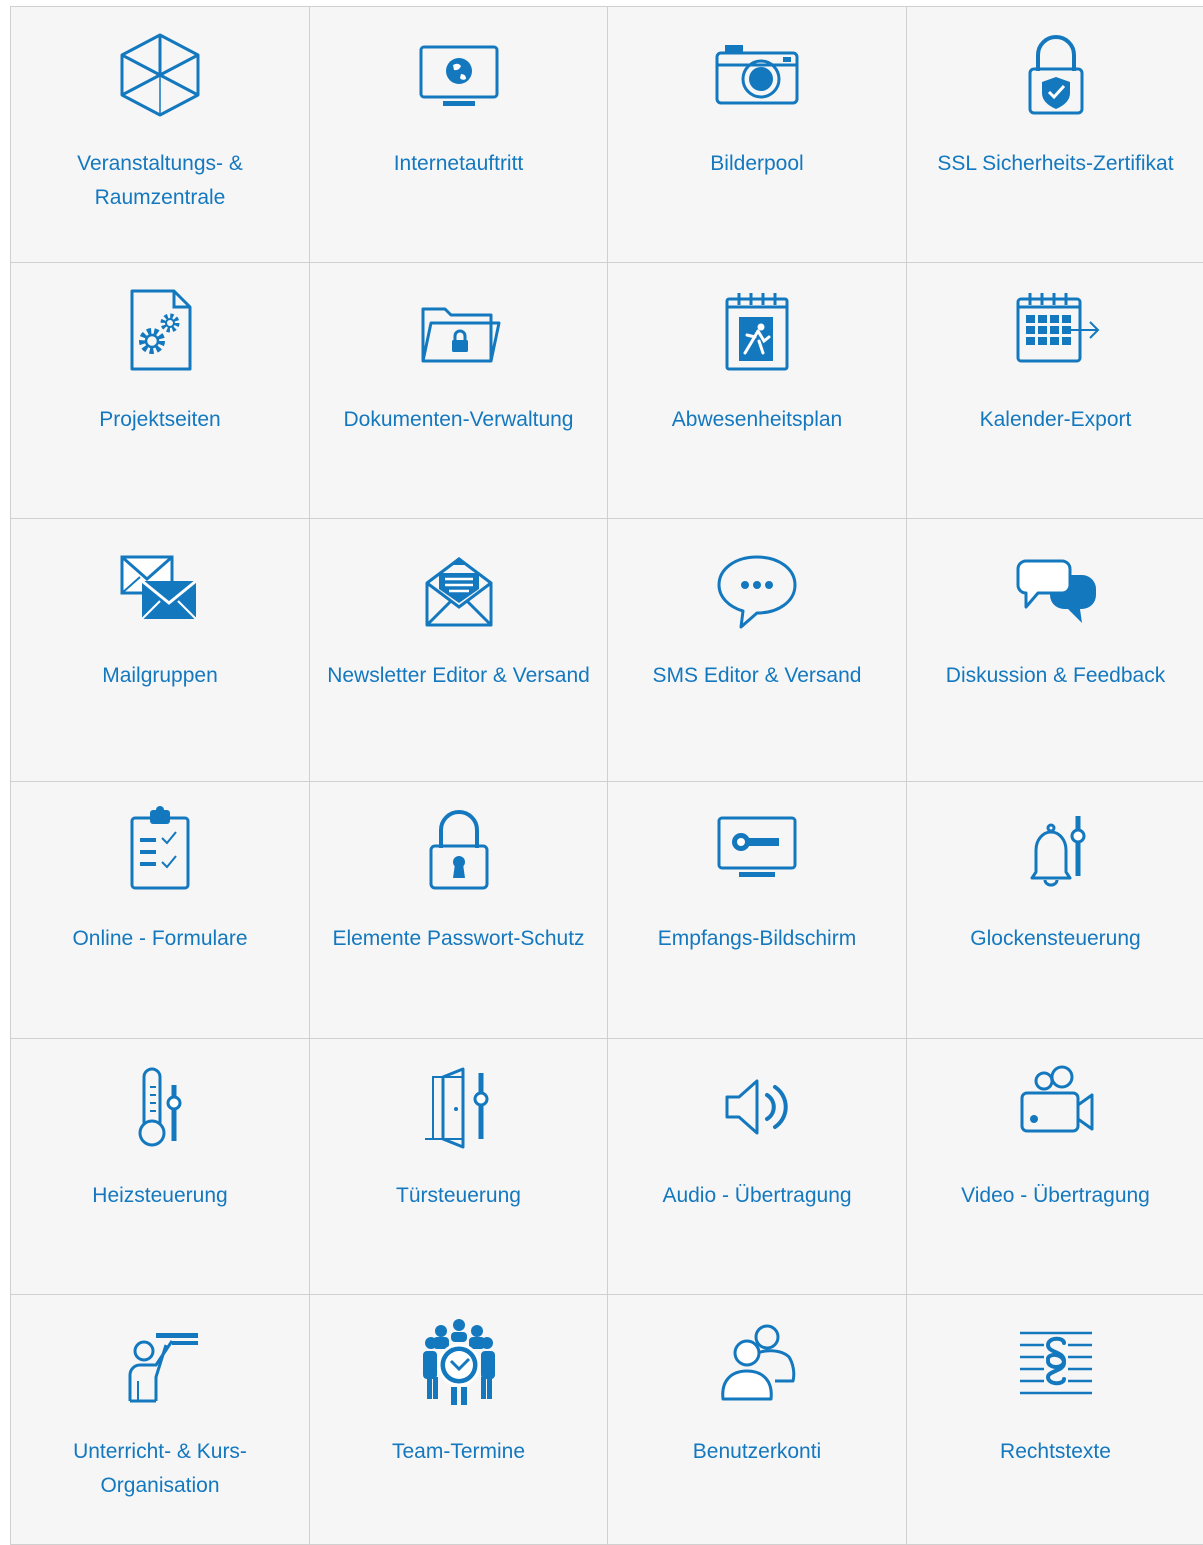  What do you see at coordinates (757, 331) in the screenshot?
I see `calendar-exit-icon` at bounding box center [757, 331].